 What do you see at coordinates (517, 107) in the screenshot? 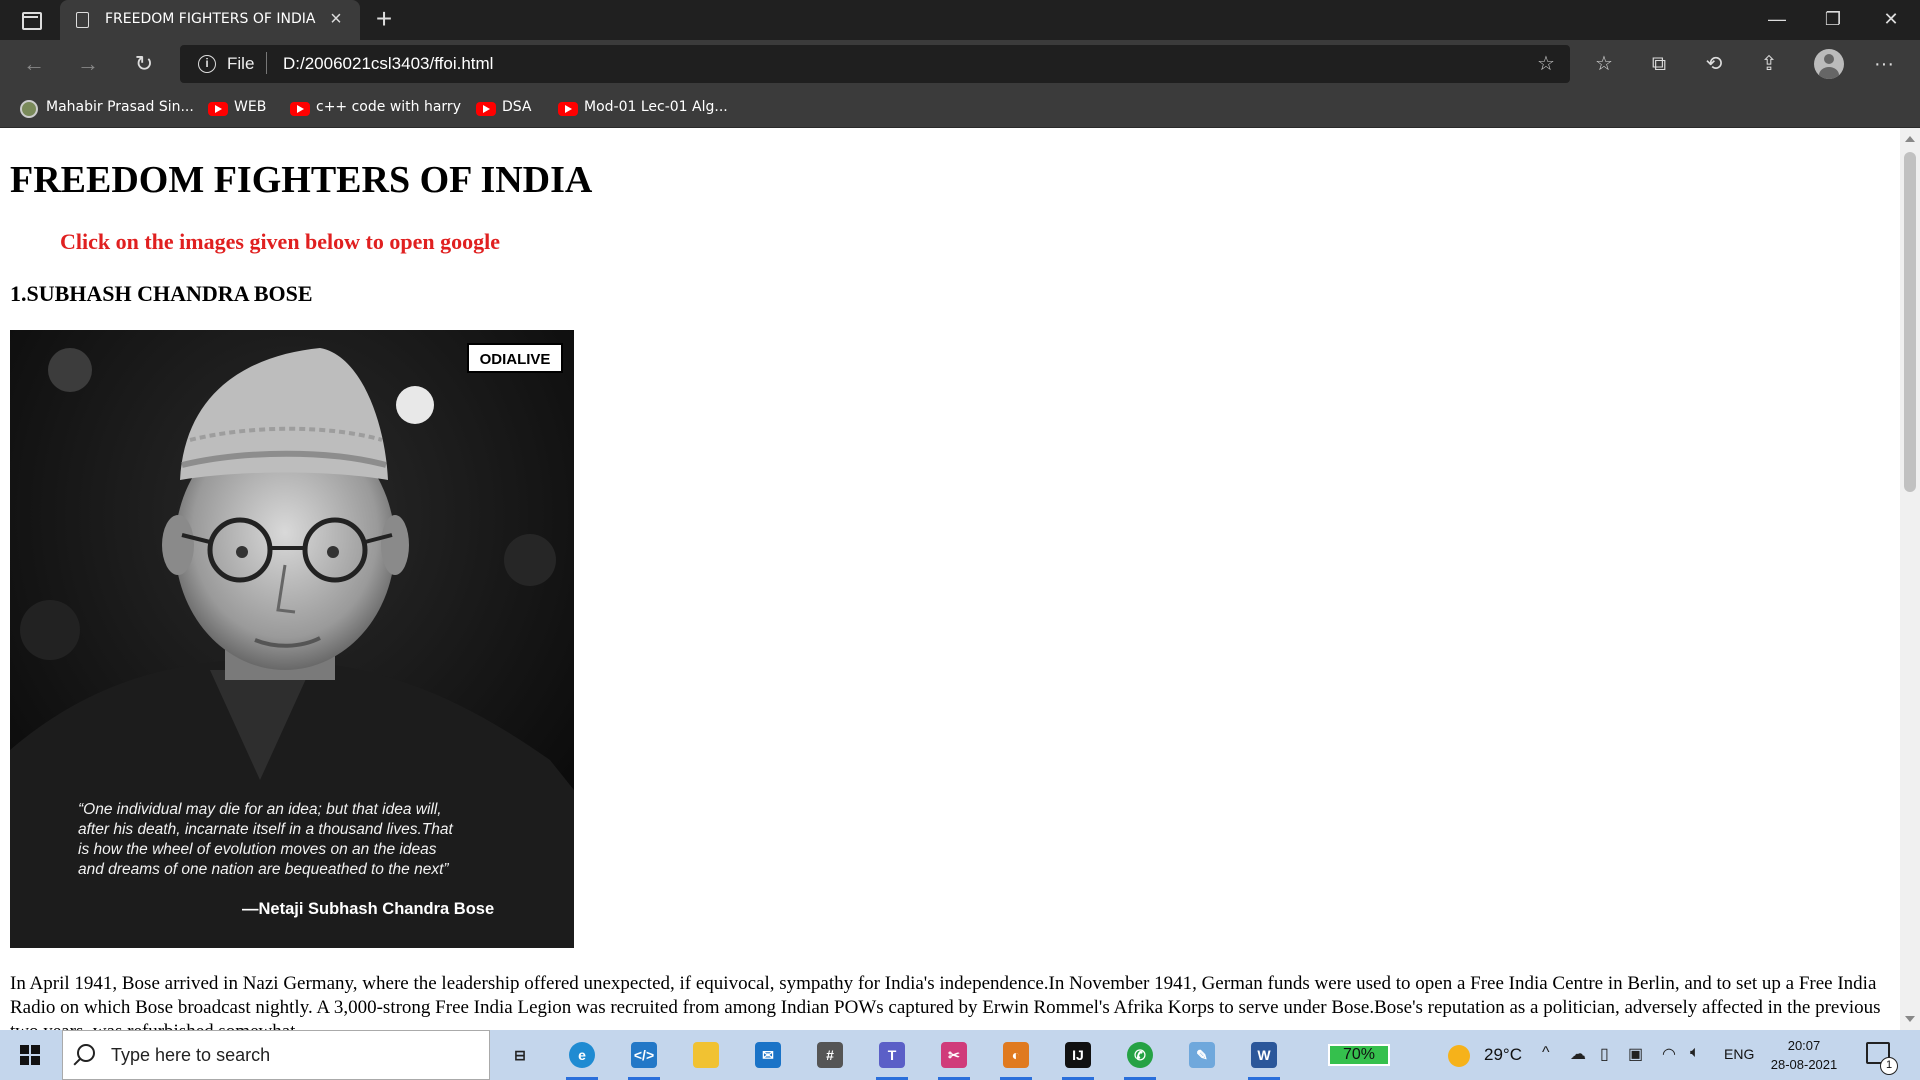
I see `bookmark-label: DSA` at bounding box center [517, 107].